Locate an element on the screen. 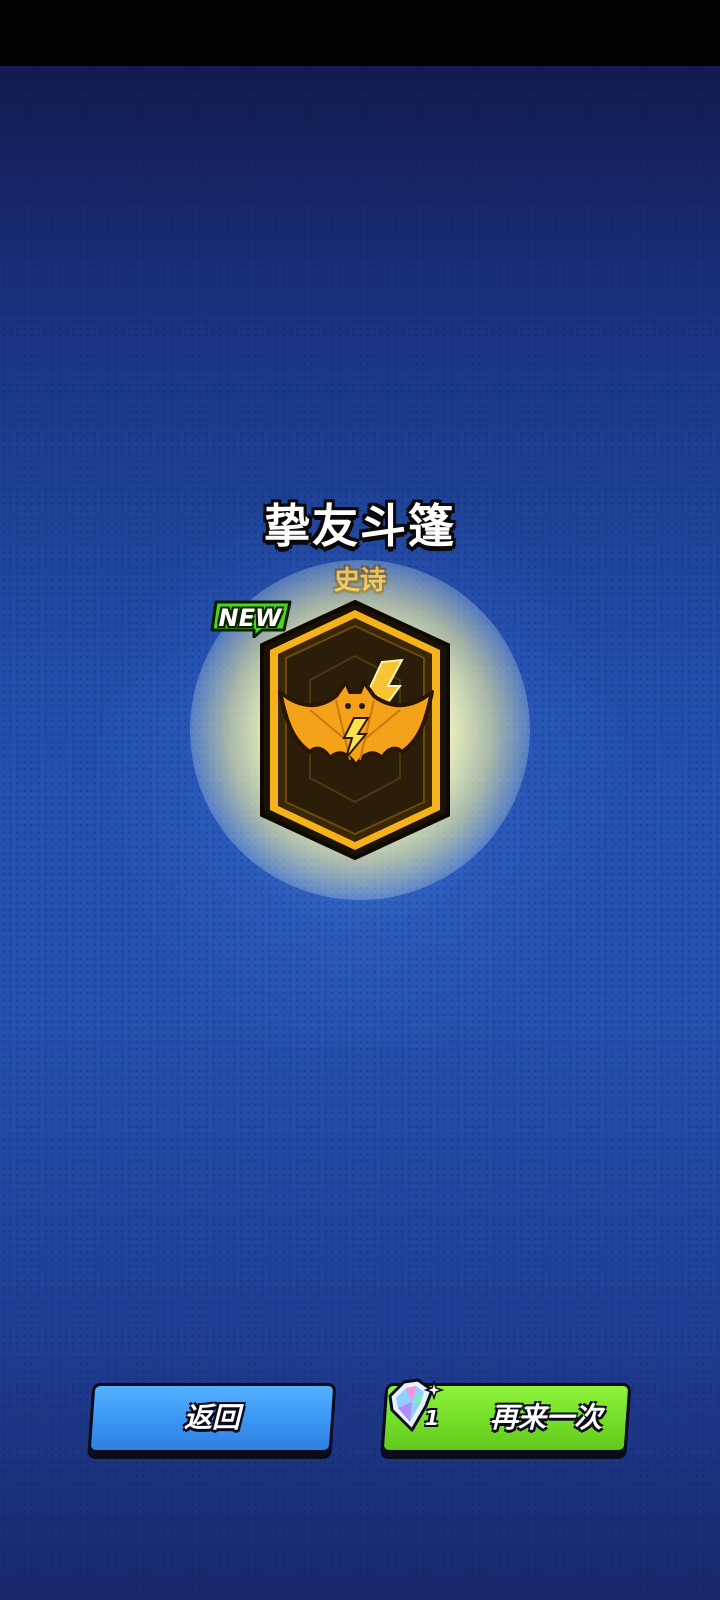 The image size is (720, 1600). draw-again-cost: 1 is located at coordinates (432, 1418).